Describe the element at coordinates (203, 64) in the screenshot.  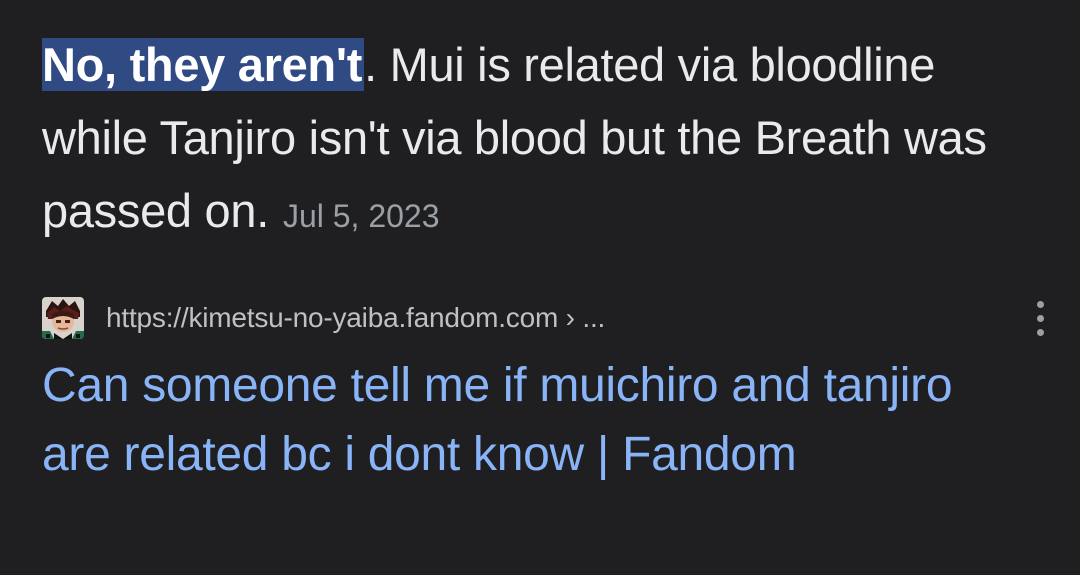
I see `snippet-highlight: No, they aren't` at that location.